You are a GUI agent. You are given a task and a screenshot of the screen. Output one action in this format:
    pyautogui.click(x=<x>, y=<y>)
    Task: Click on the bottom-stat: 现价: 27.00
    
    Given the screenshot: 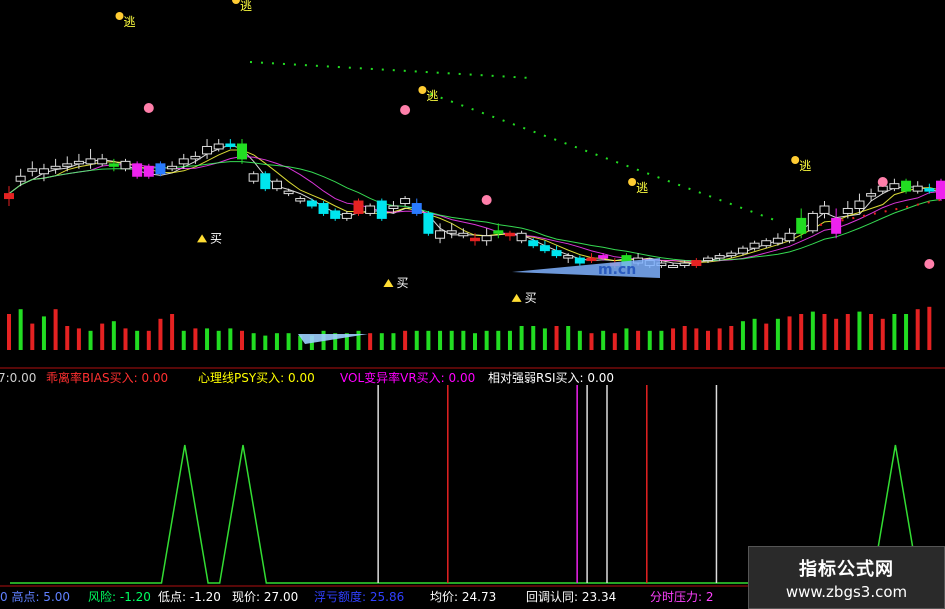 What is the action you would take?
    pyautogui.click(x=265, y=597)
    